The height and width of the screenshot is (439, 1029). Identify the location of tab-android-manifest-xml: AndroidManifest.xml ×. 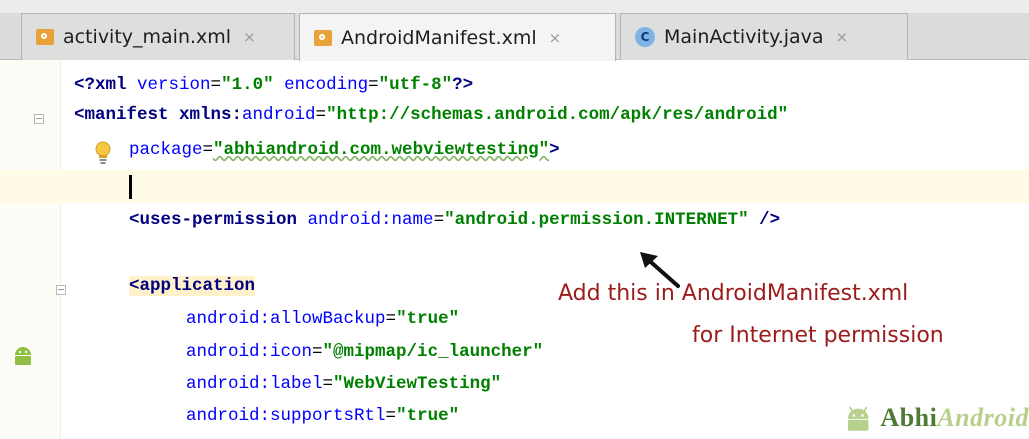
(457, 37).